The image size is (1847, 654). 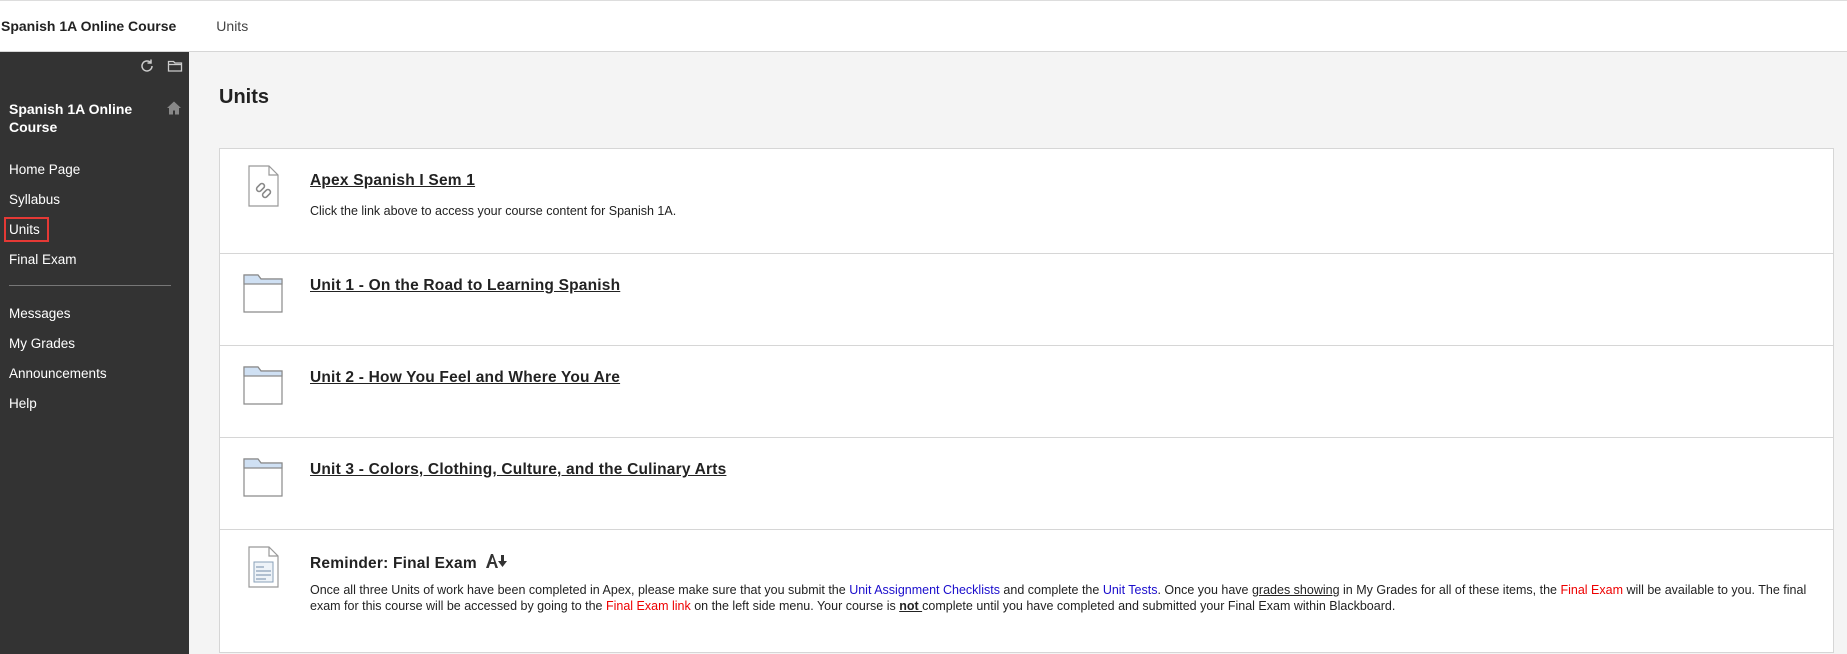 What do you see at coordinates (175, 66) in the screenshot?
I see `folder-view-icon` at bounding box center [175, 66].